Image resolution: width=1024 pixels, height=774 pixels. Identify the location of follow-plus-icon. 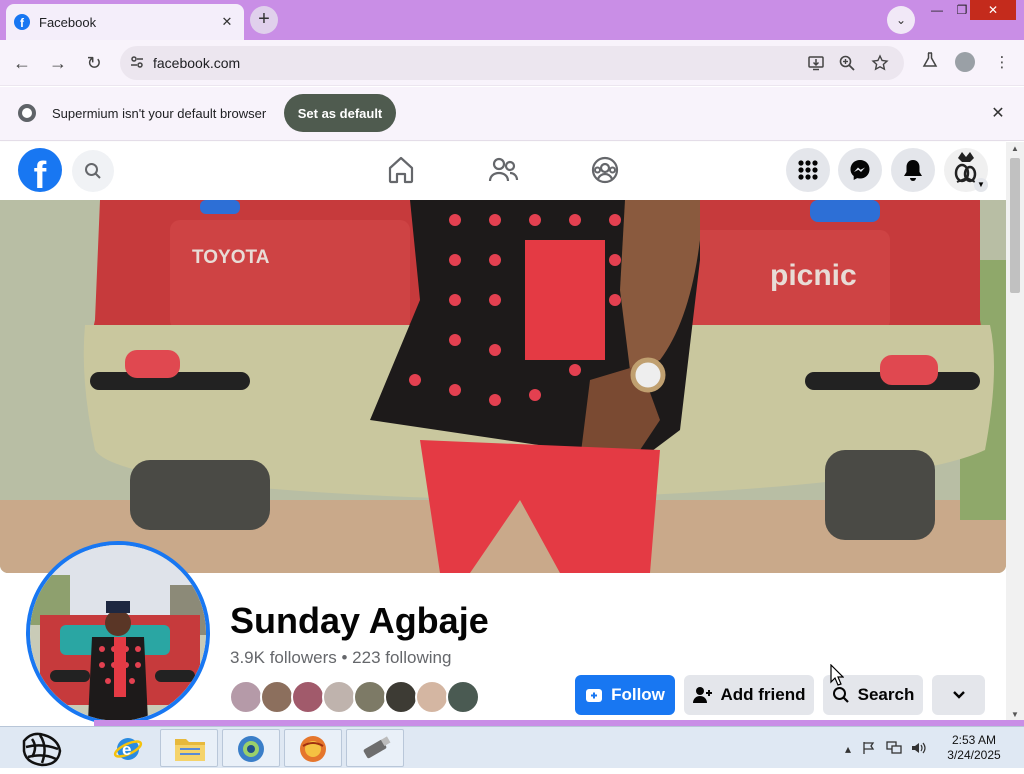
(594, 695).